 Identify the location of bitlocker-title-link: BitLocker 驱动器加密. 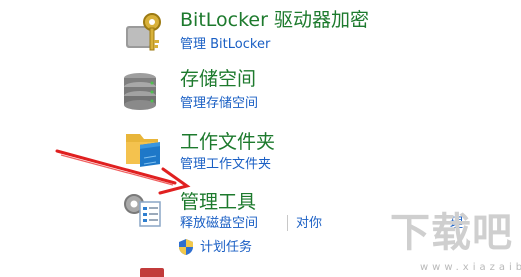
(274, 20).